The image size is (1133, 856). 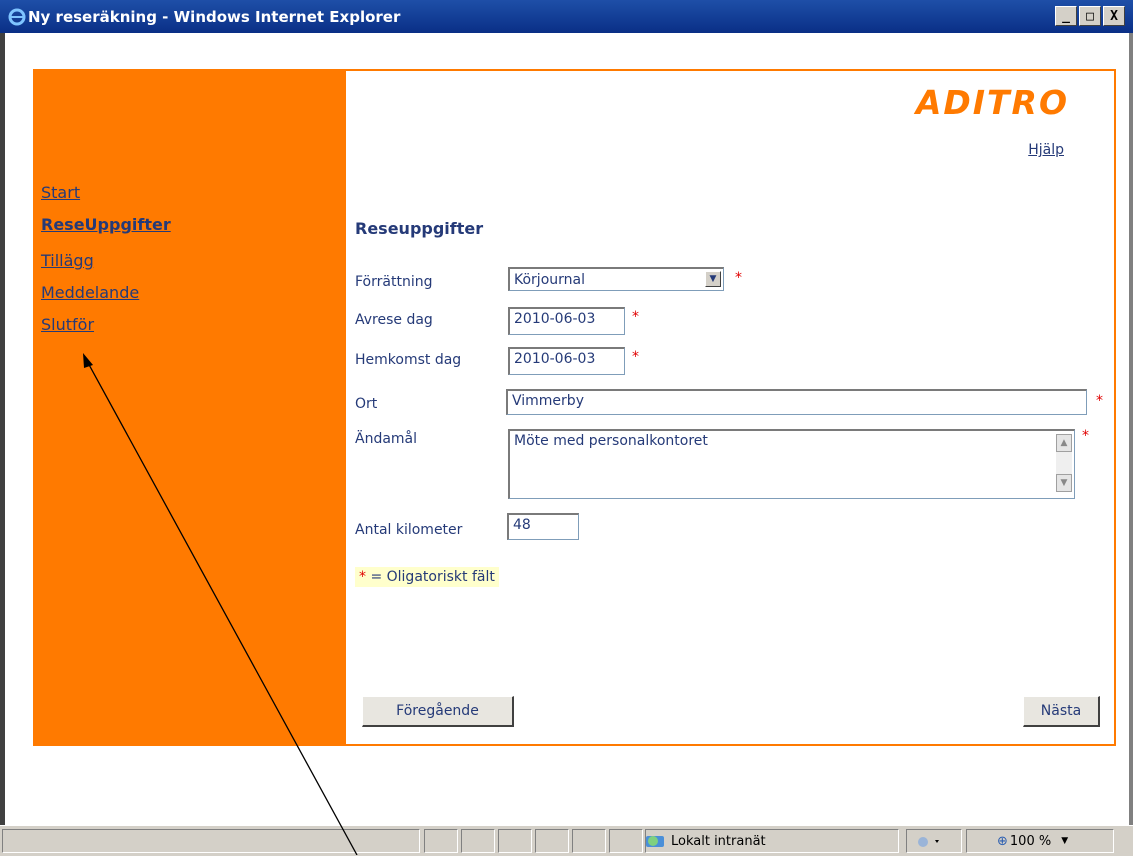 I want to click on zoom-icon: ⊕, so click(x=1002, y=841).